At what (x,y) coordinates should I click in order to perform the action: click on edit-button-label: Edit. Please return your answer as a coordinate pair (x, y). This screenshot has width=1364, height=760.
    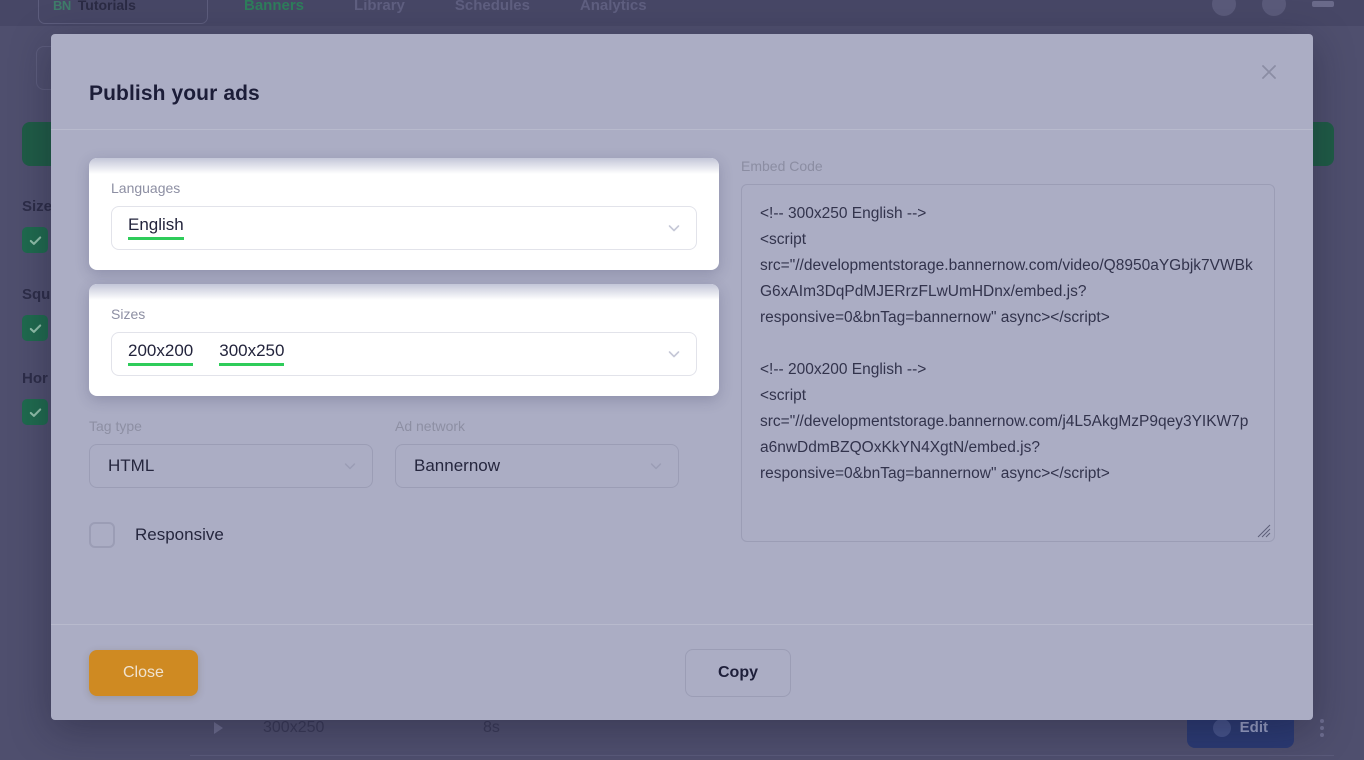
    Looking at the image, I should click on (1253, 727).